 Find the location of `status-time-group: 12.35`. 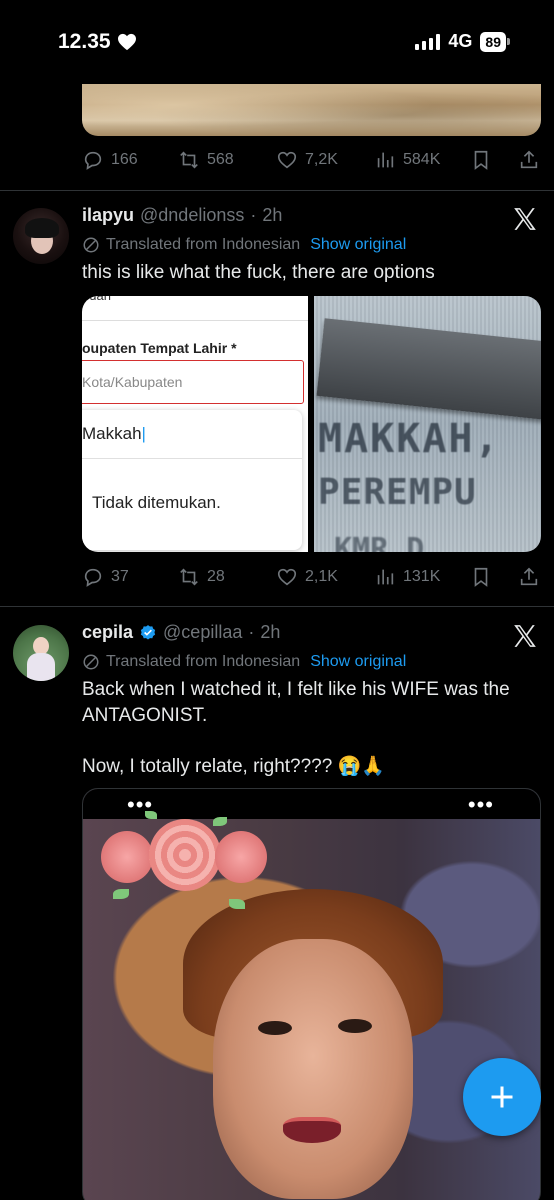

status-time-group: 12.35 is located at coordinates (97, 42).